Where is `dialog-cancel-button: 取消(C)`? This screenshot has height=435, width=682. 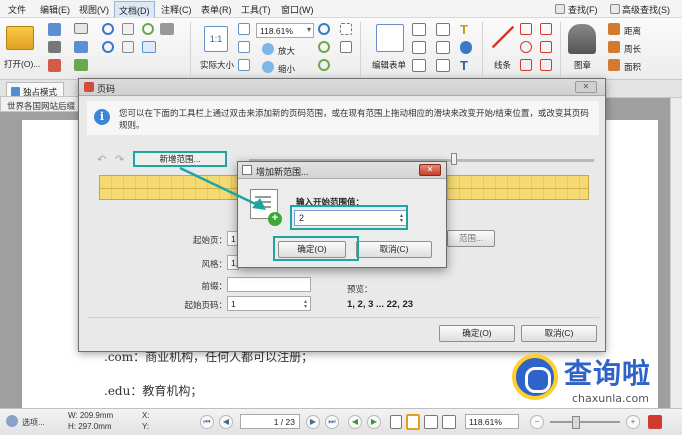
dialog-cancel-button: 取消(C) is located at coordinates (559, 333).